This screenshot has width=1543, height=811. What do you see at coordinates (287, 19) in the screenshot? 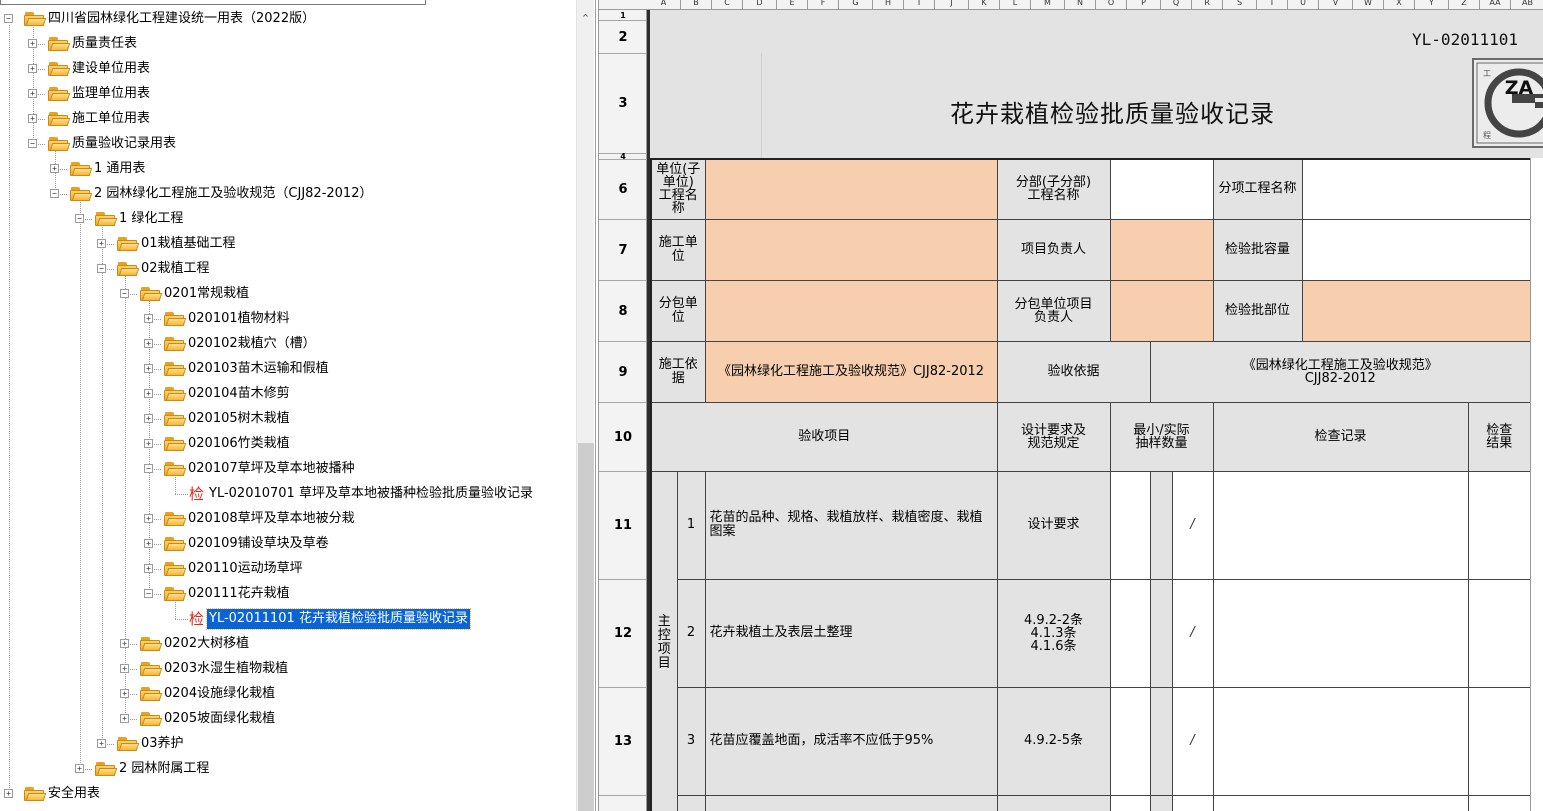
I see `tree-item-folder: − 四川省园林绿化工程建设统一用表（2022版）` at bounding box center [287, 19].